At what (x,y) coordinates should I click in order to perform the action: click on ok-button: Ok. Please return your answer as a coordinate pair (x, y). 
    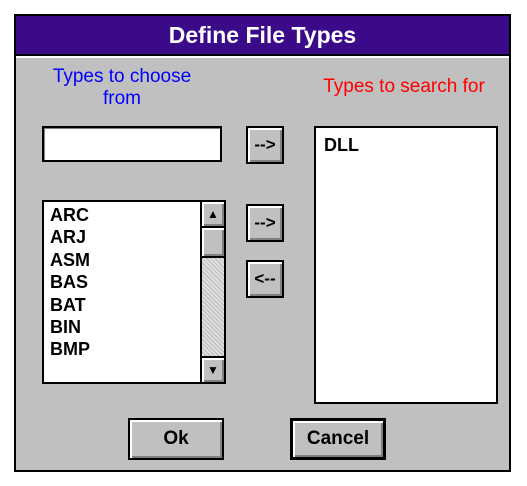
    Looking at the image, I should click on (176, 439).